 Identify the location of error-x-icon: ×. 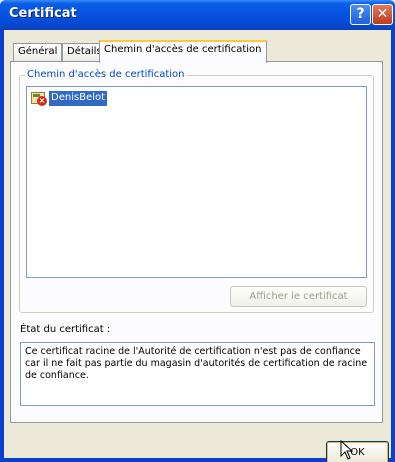
(42, 101).